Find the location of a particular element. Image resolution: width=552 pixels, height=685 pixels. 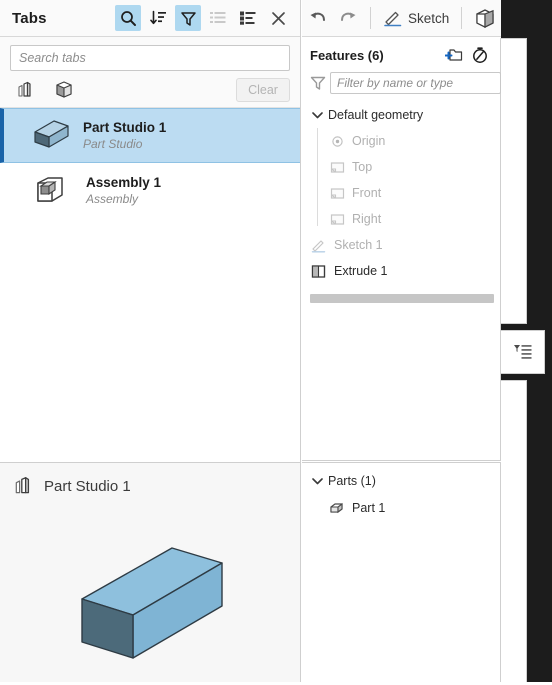

sketch-button: Sketch is located at coordinates (416, 18).